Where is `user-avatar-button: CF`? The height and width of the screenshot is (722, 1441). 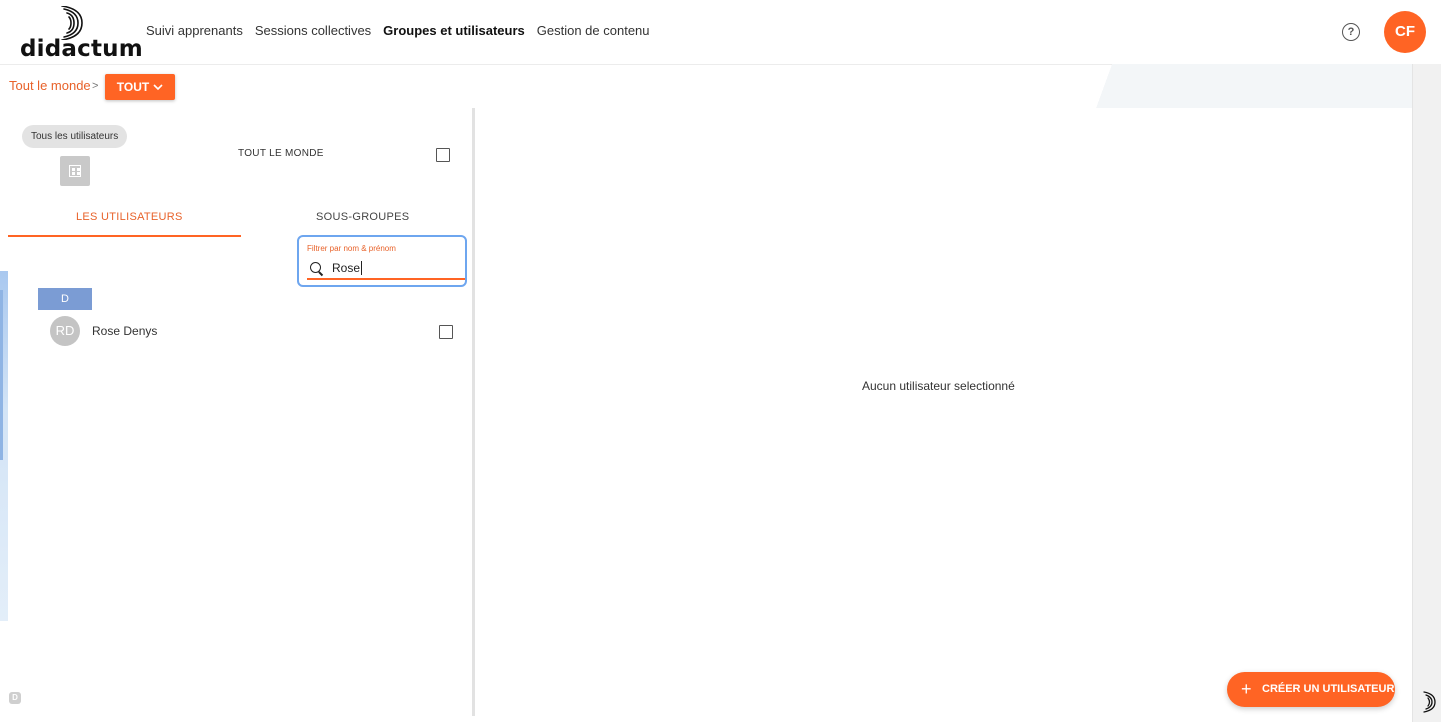 user-avatar-button: CF is located at coordinates (1405, 32).